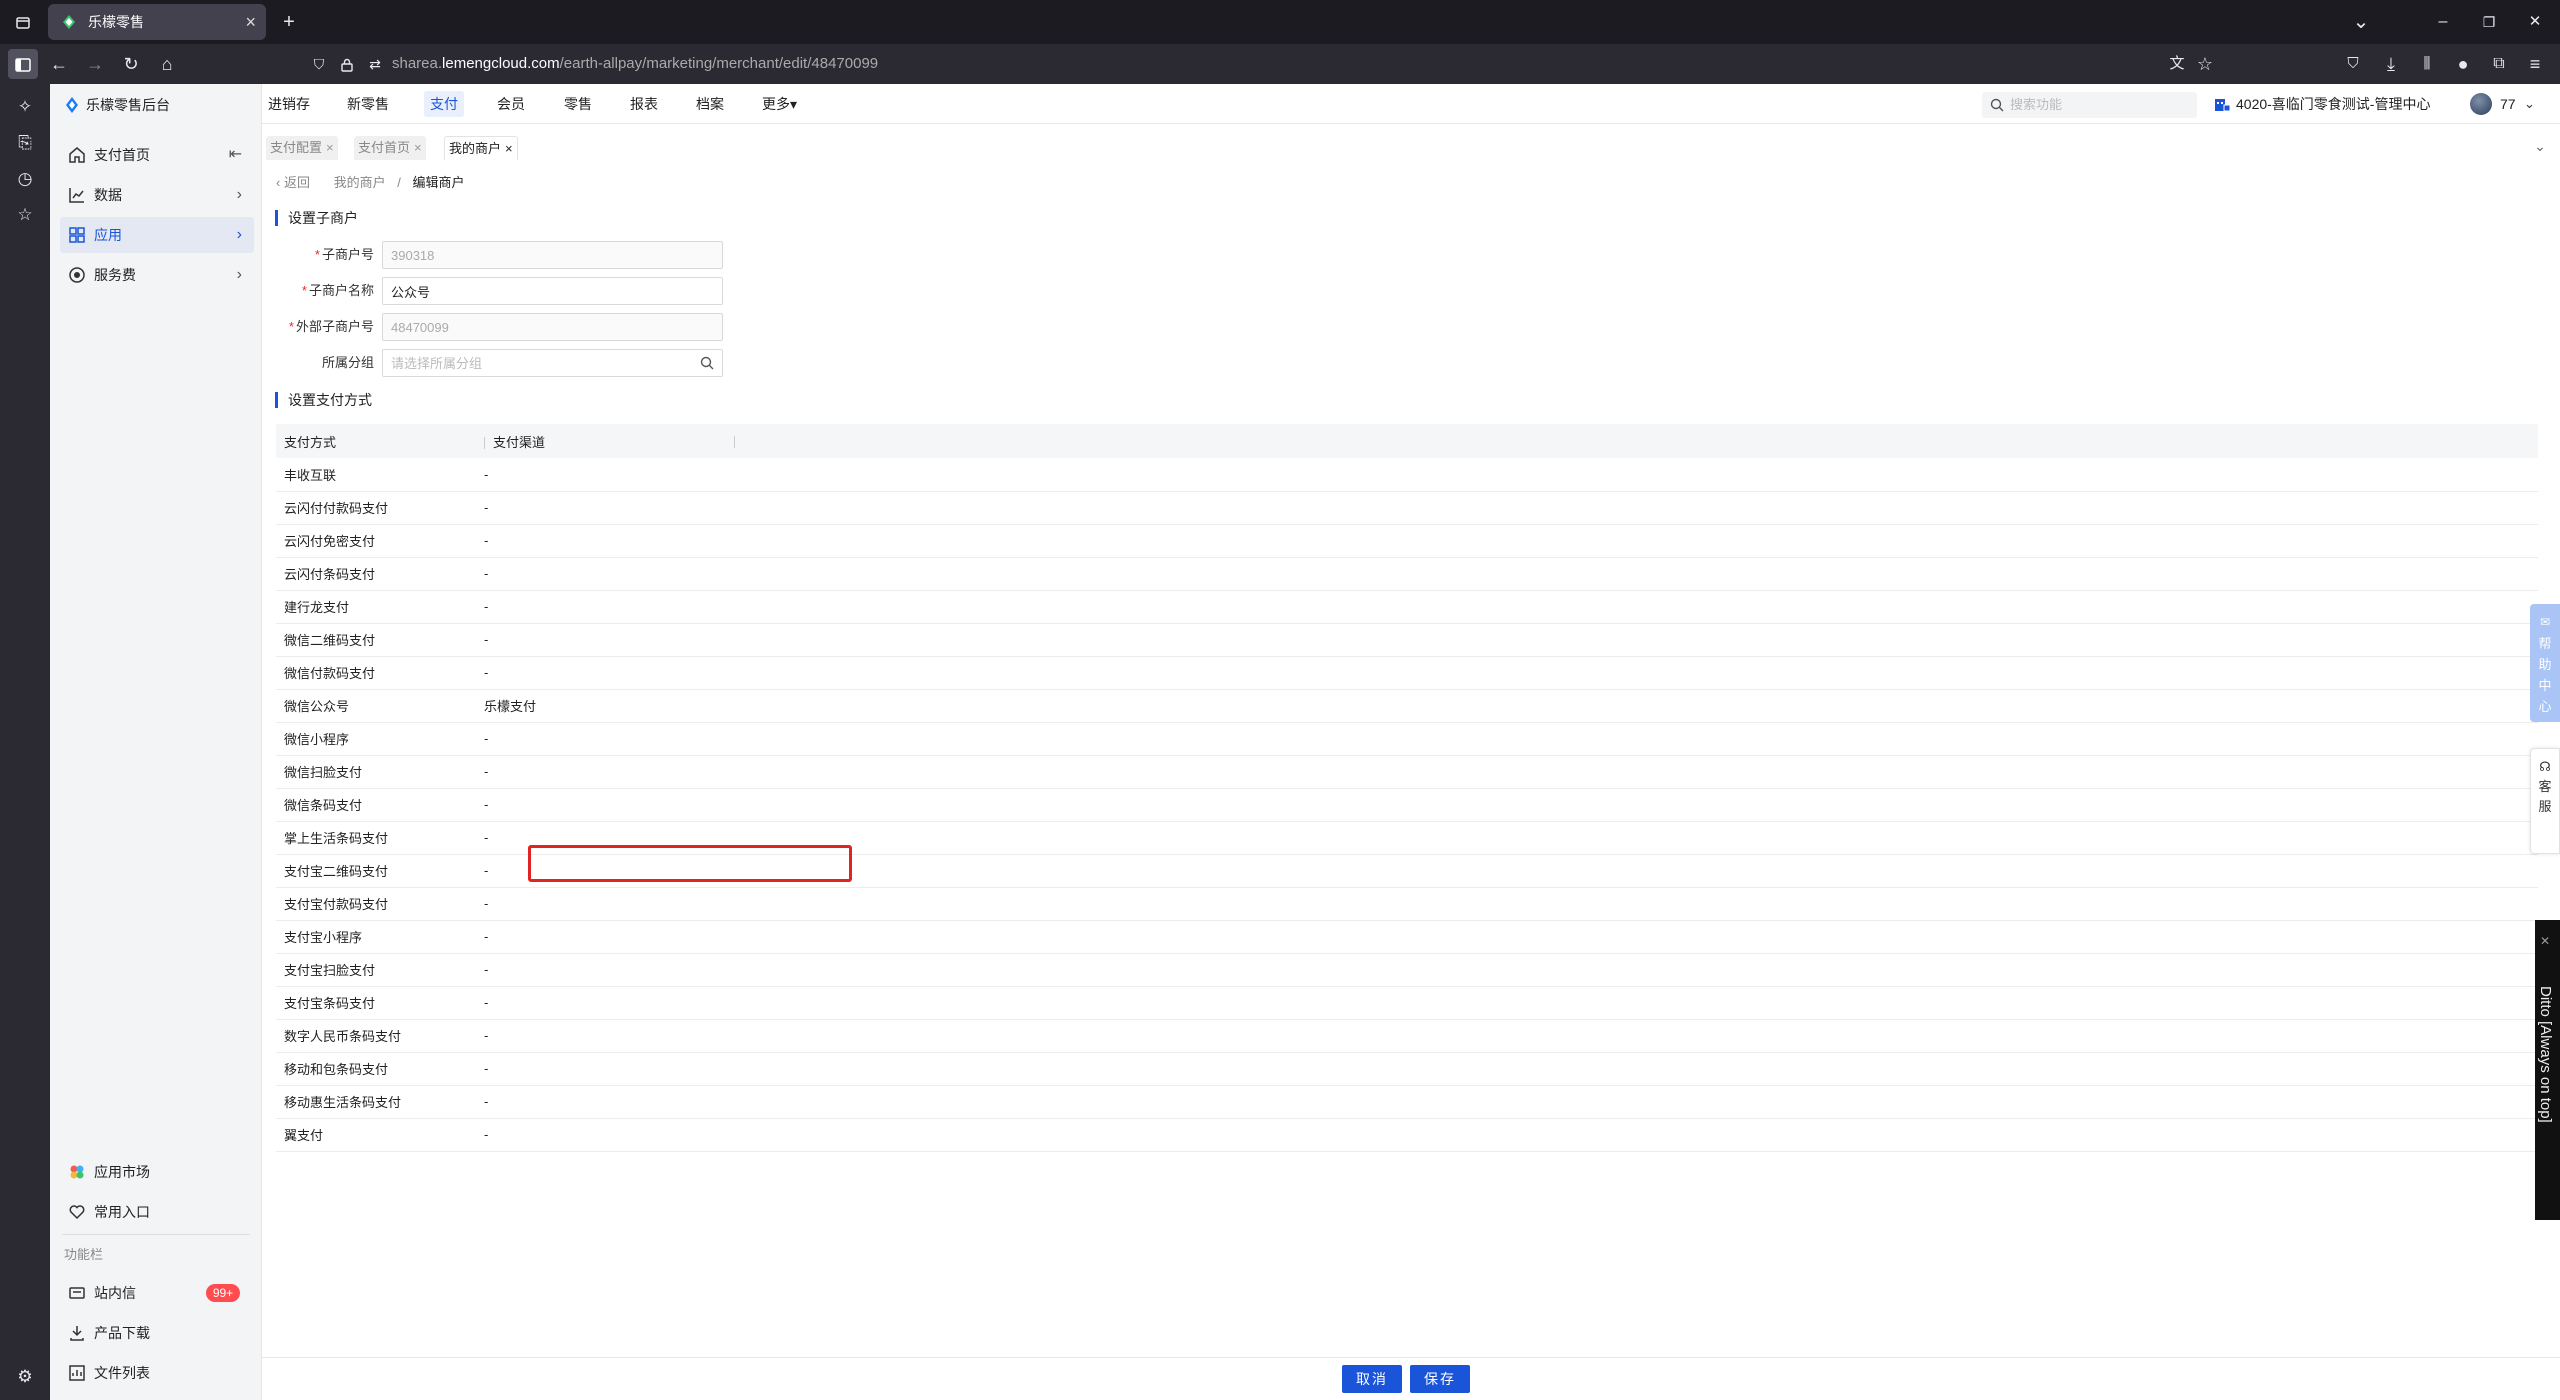  Describe the element at coordinates (157, 22) in the screenshot. I see `browser-tab: 乐檬零售 ×` at that location.